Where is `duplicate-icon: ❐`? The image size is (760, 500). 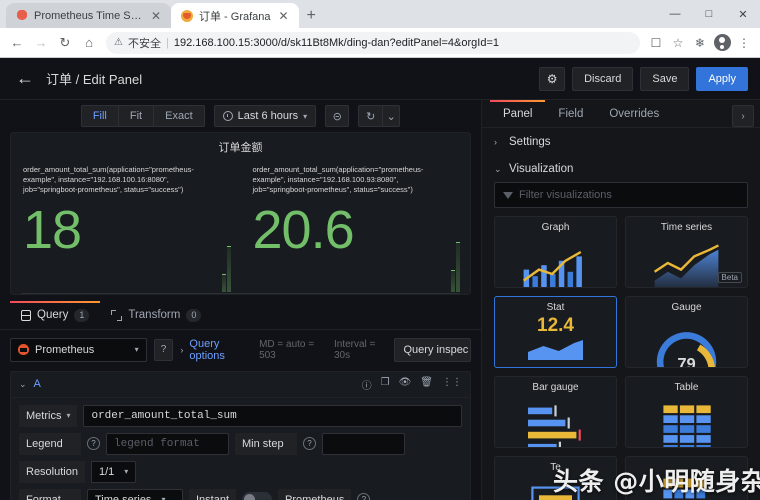 duplicate-icon: ❐ is located at coordinates (385, 384).